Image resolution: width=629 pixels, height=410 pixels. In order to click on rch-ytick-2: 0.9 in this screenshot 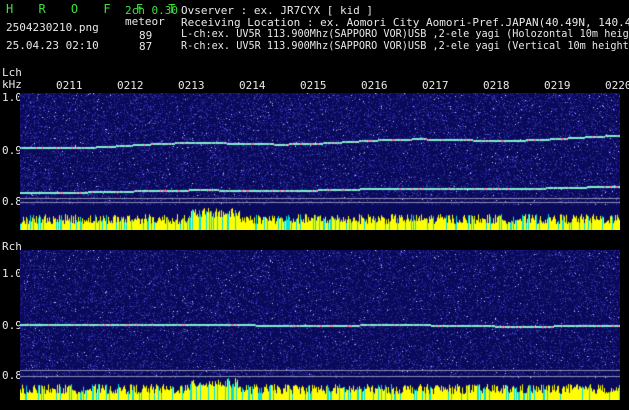, I will do `click(12, 325)`.